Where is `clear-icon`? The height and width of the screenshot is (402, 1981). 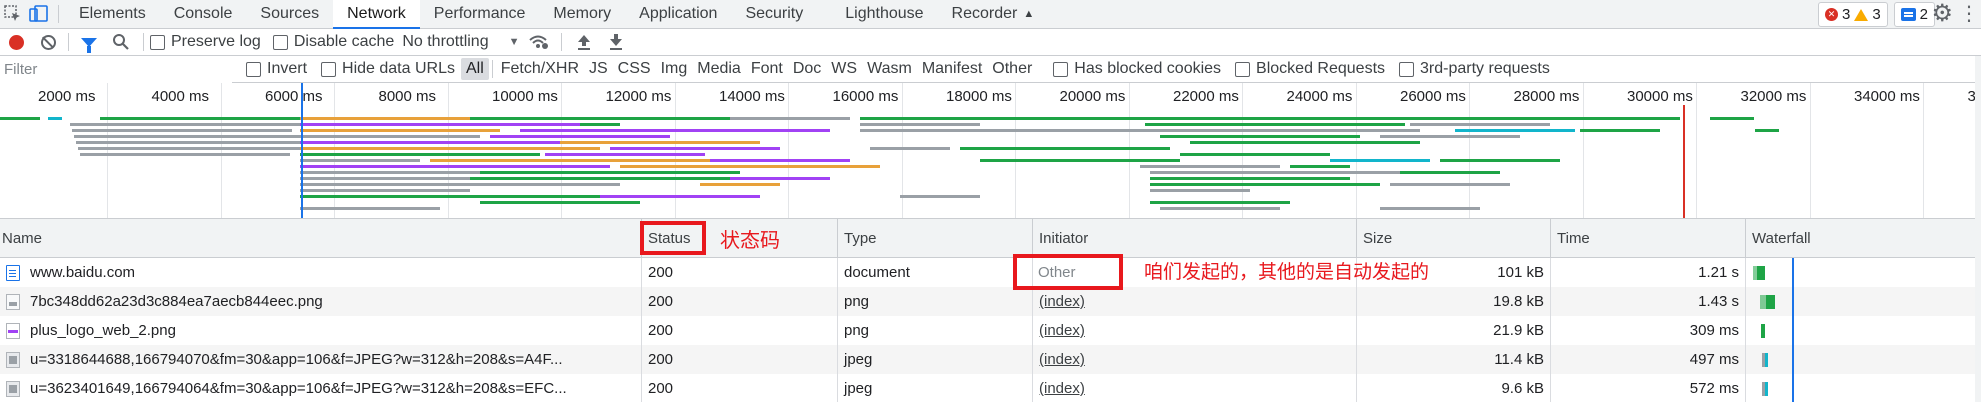
clear-icon is located at coordinates (48, 42).